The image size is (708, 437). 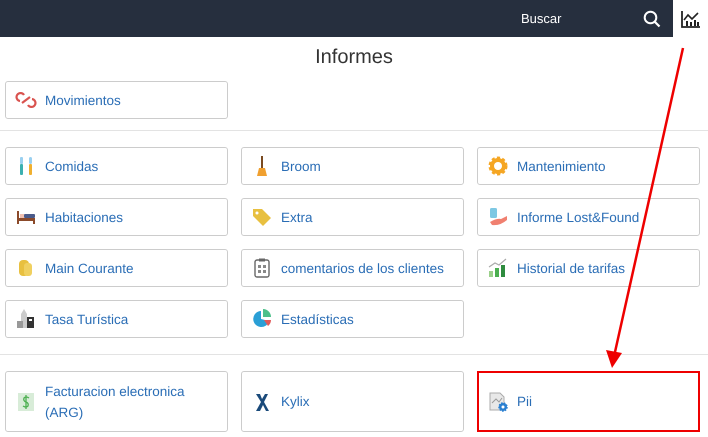 What do you see at coordinates (116, 401) in the screenshot?
I see `report-link: Facturacion electronica (ARG)` at bounding box center [116, 401].